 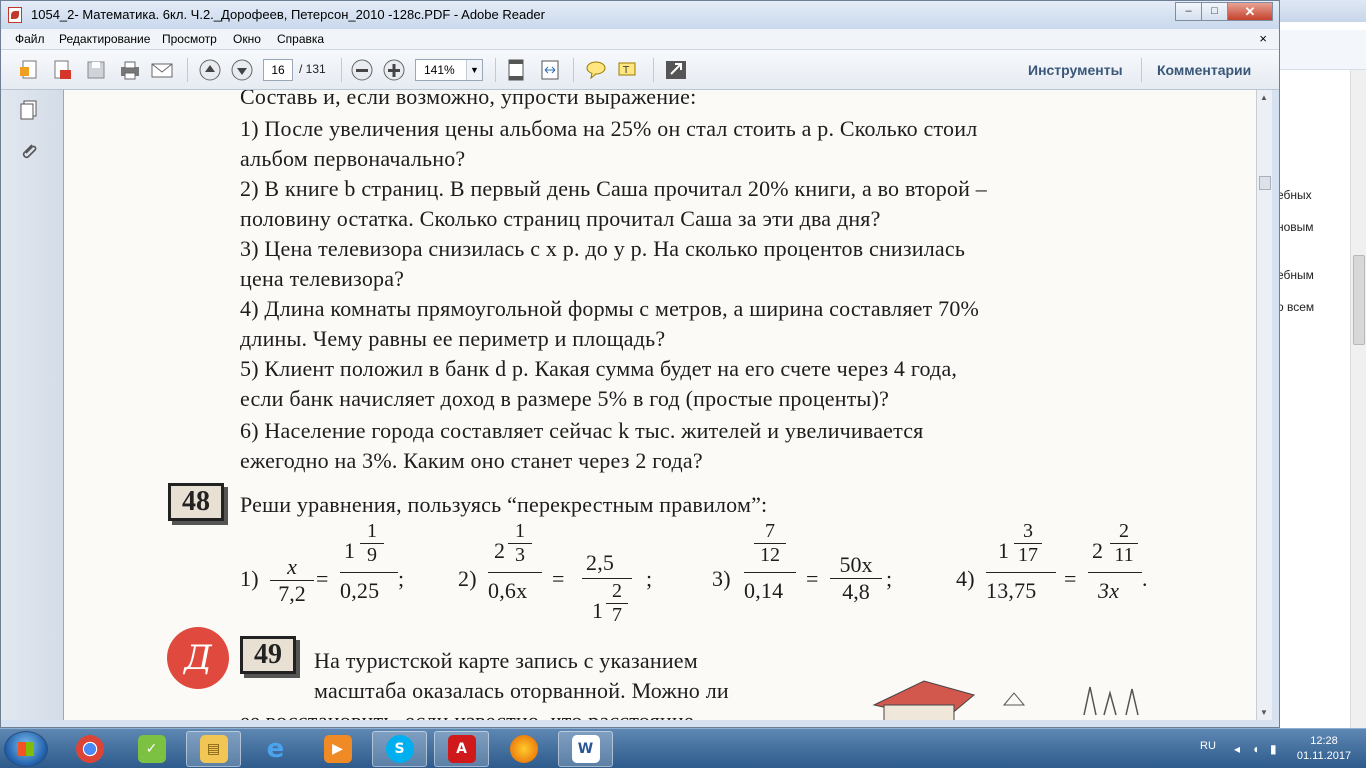 I want to click on clock: 12:28 01.11.2017, so click(x=1324, y=749).